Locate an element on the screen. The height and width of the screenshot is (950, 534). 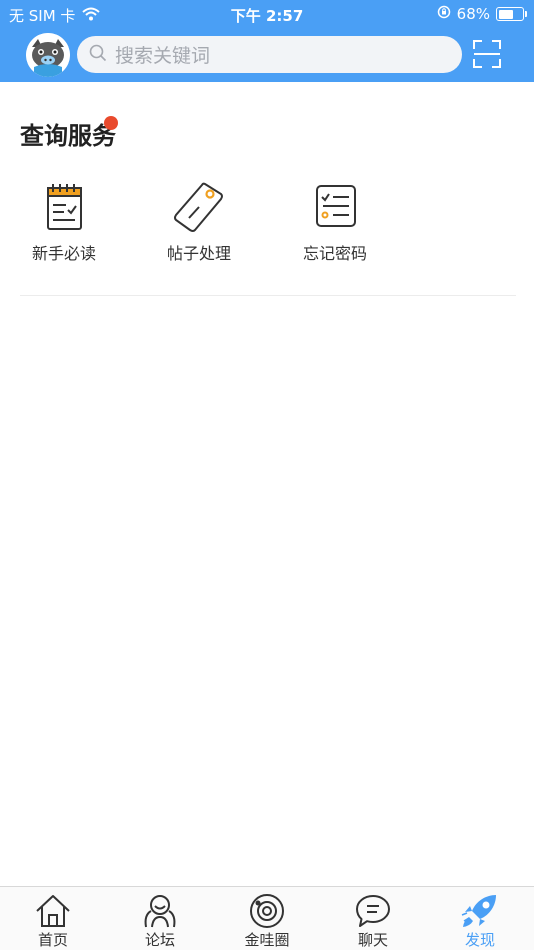
tab-bar: 首页 论坛 金哇圈 聊天 发现 is located at coordinates (267, 918).